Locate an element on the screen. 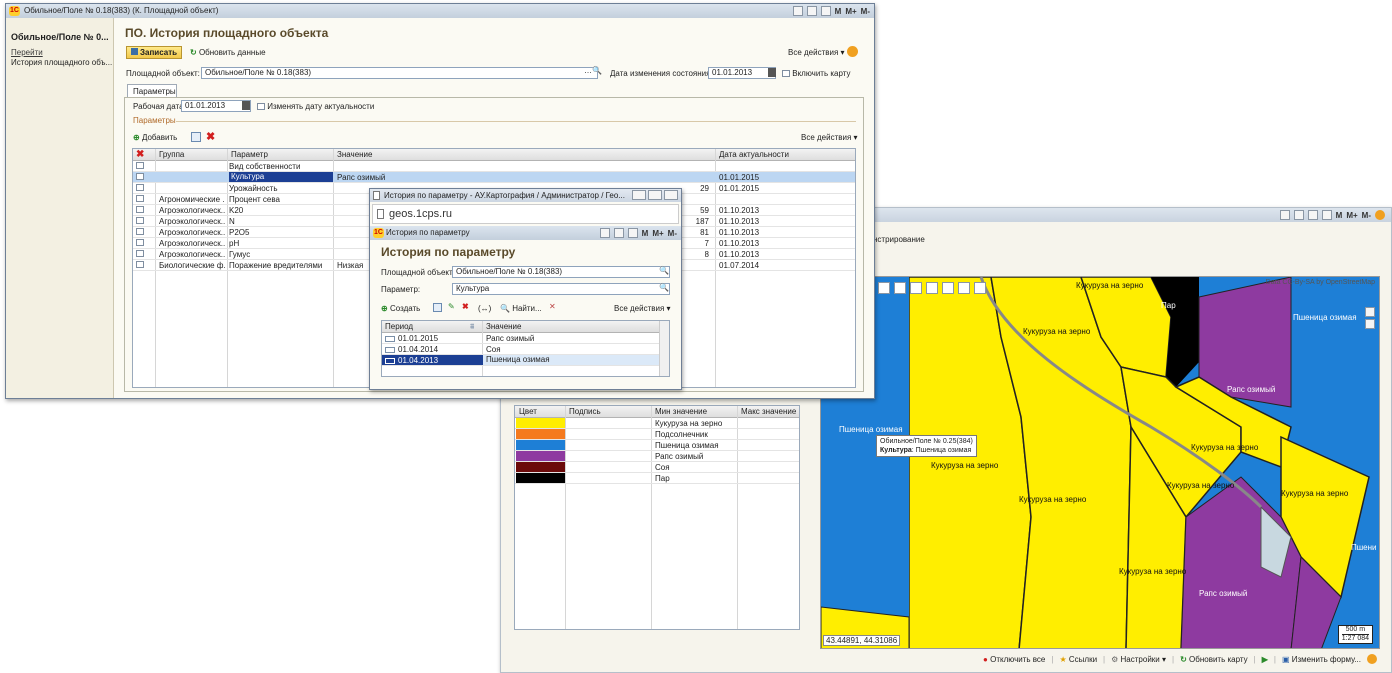  url-bar: geos.1cps.ru is located at coordinates (525, 214).